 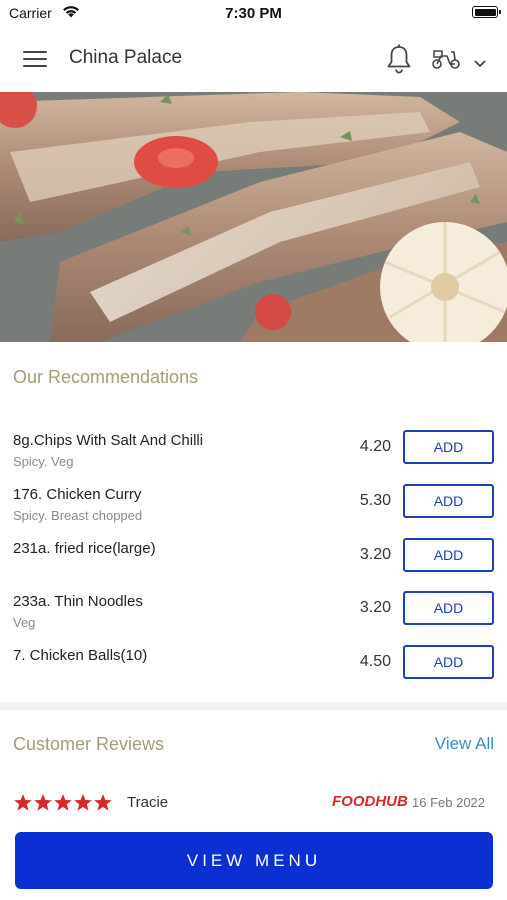 I want to click on reviewer-name: Tracie, so click(x=148, y=802).